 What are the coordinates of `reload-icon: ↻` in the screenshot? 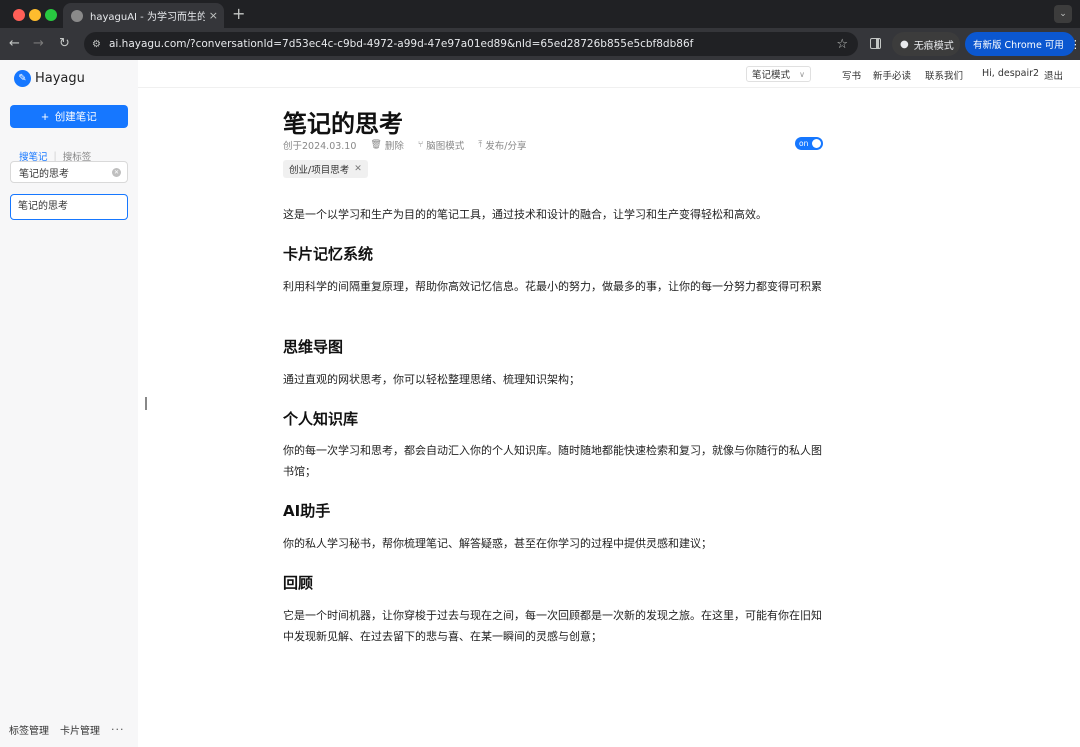 It's located at (64, 44).